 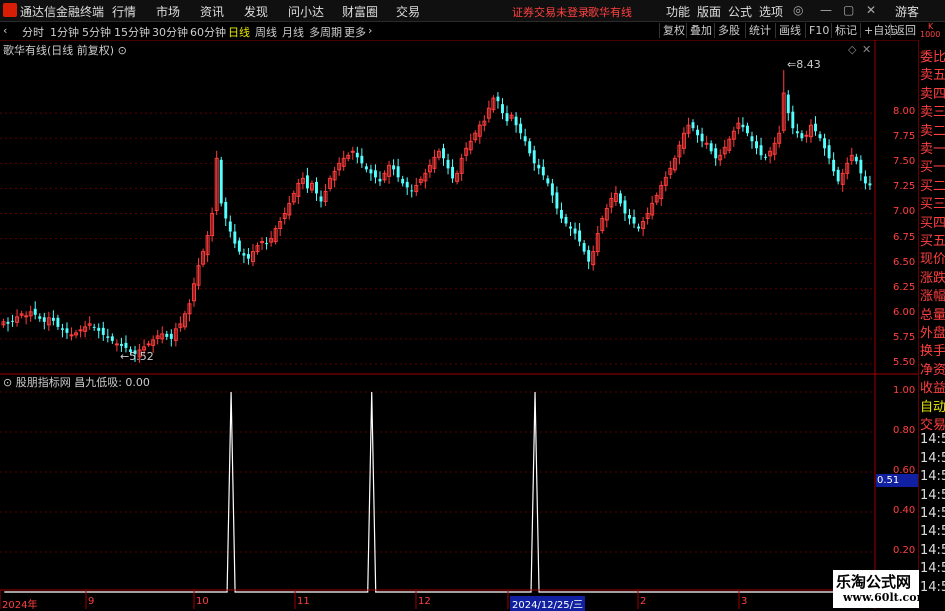 What do you see at coordinates (789, 30) in the screenshot?
I see `draw-line-button: 画线` at bounding box center [789, 30].